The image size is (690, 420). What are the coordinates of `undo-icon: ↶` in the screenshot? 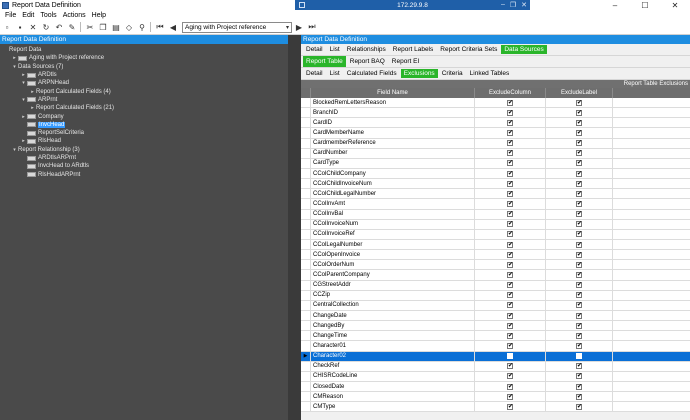 It's located at (59, 27).